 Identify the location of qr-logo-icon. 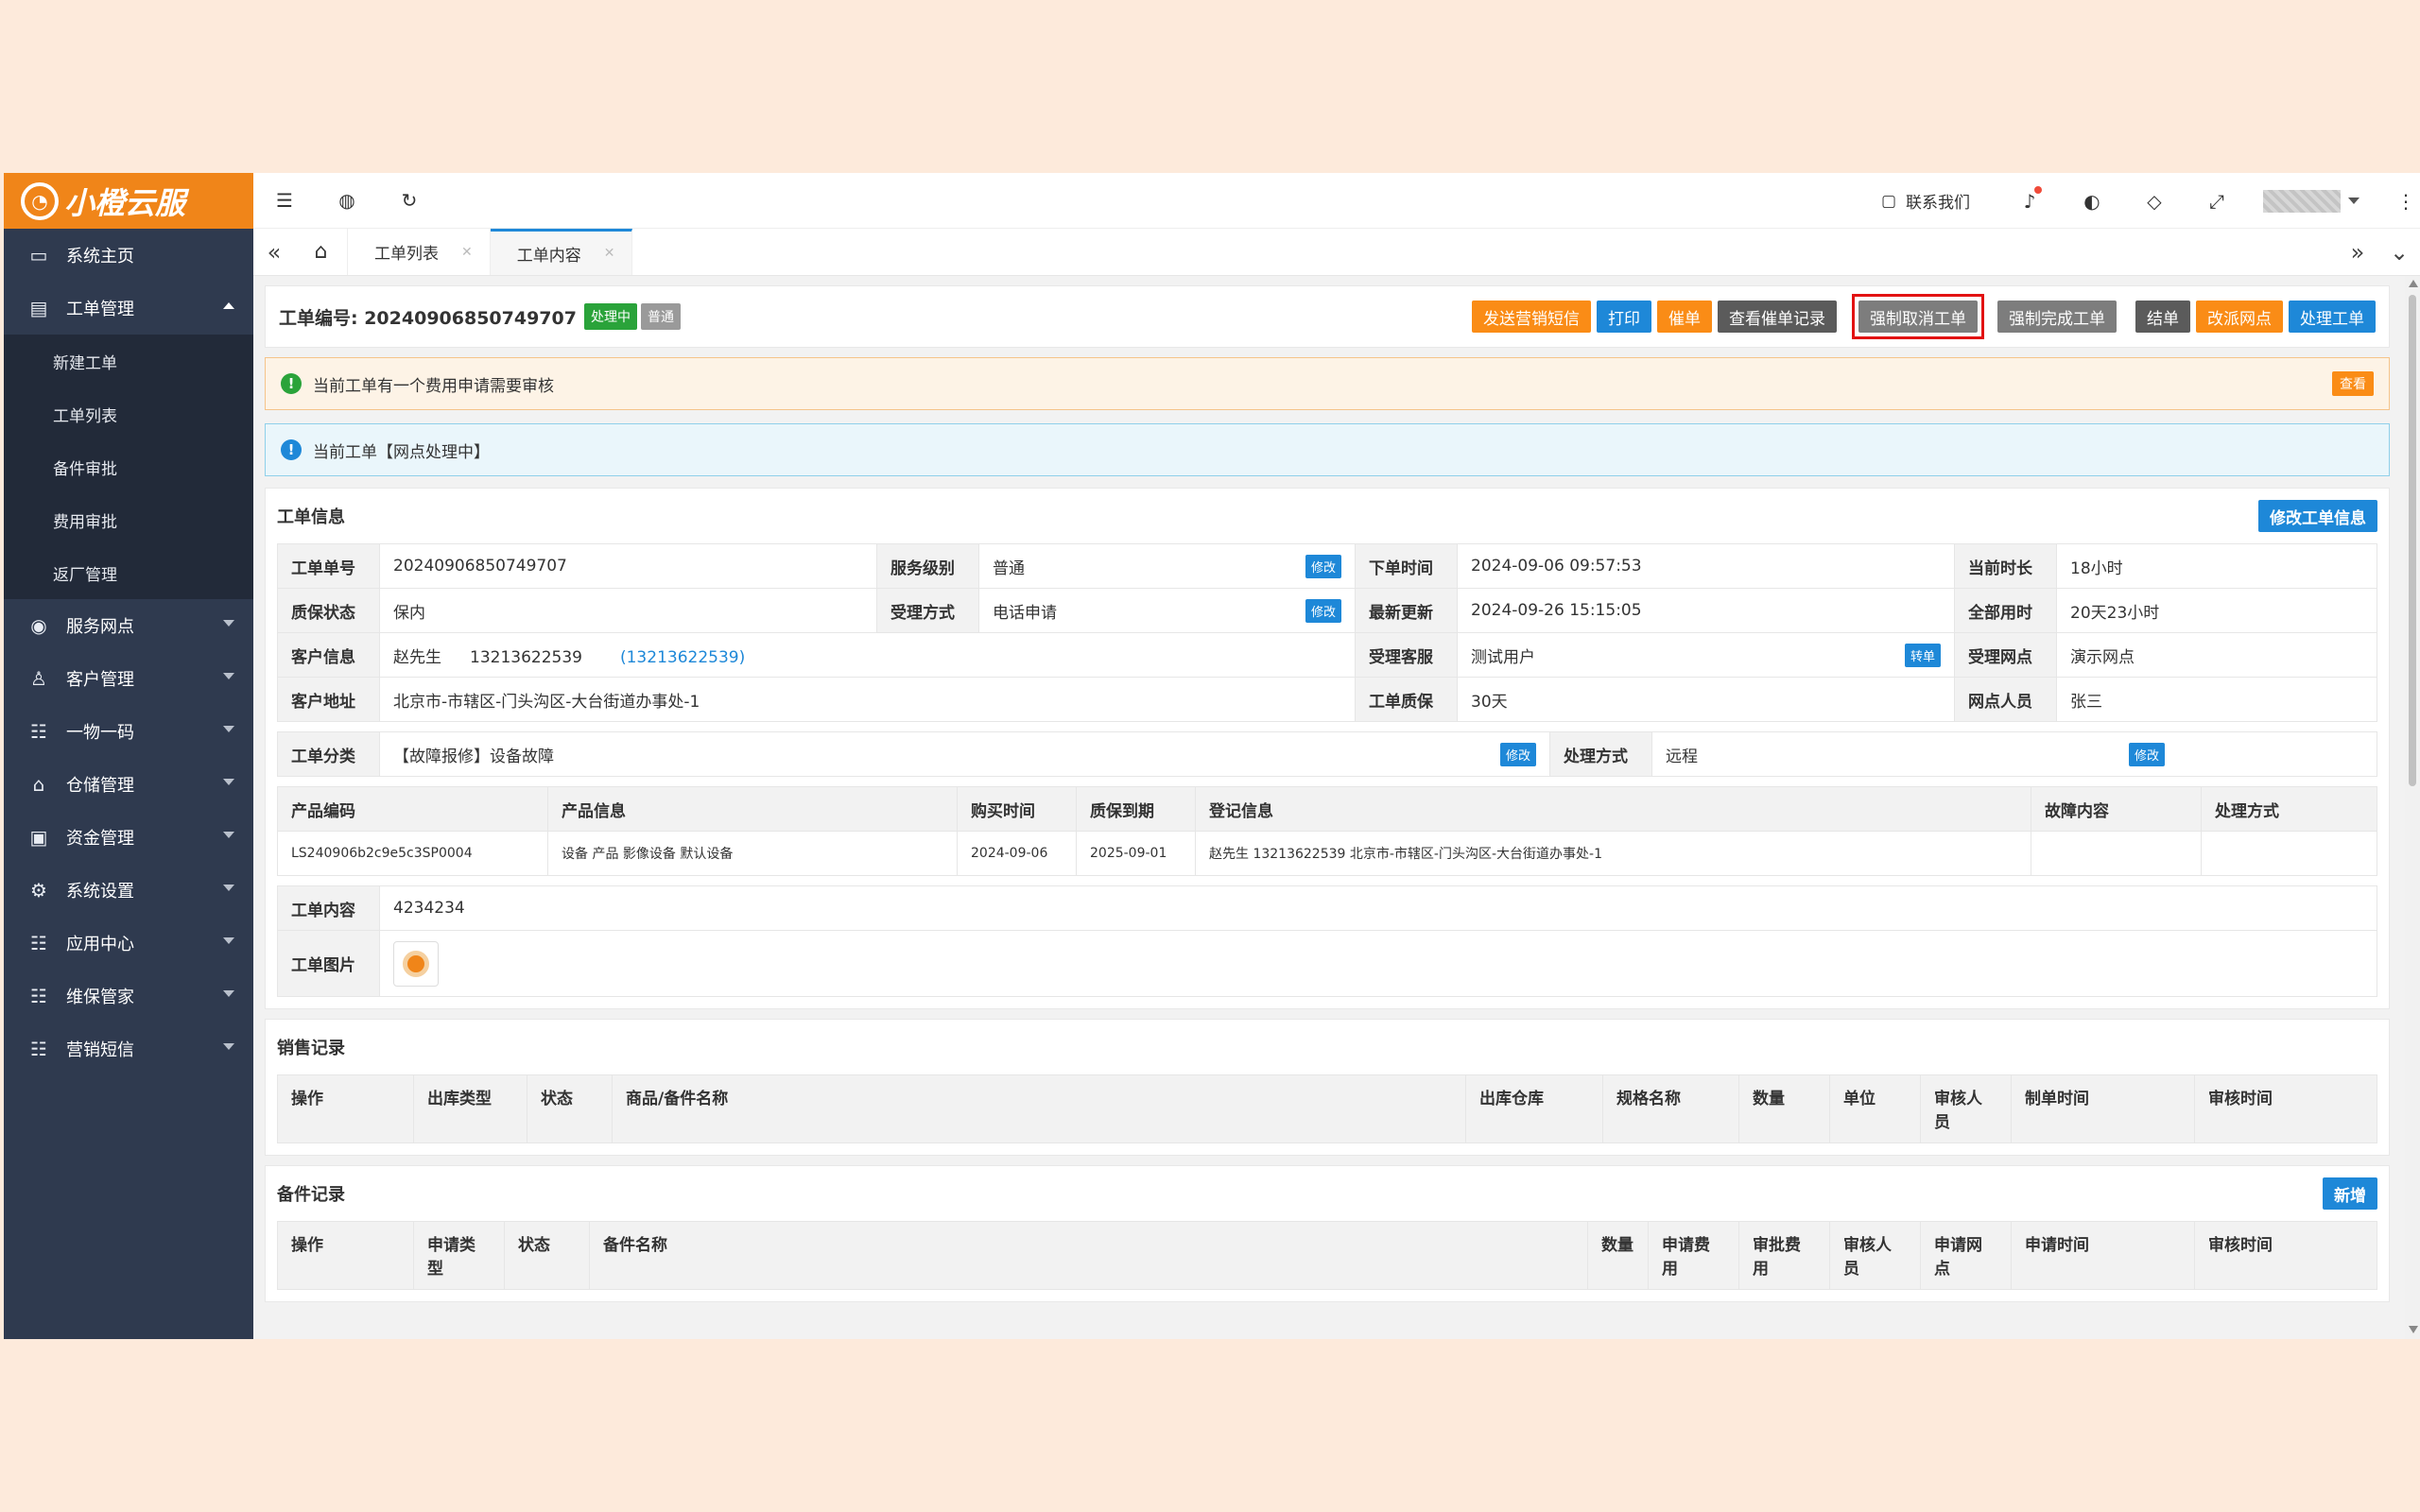
(416, 963).